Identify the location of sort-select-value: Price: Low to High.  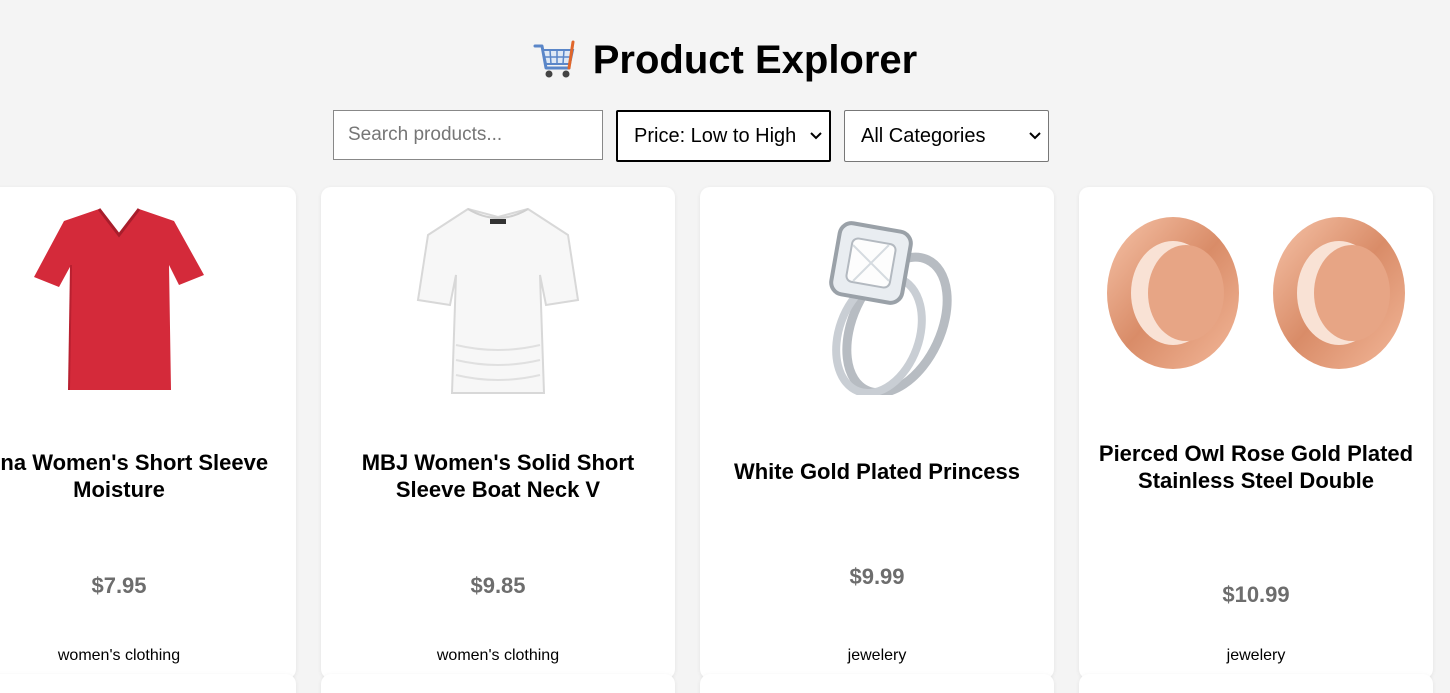
(715, 135).